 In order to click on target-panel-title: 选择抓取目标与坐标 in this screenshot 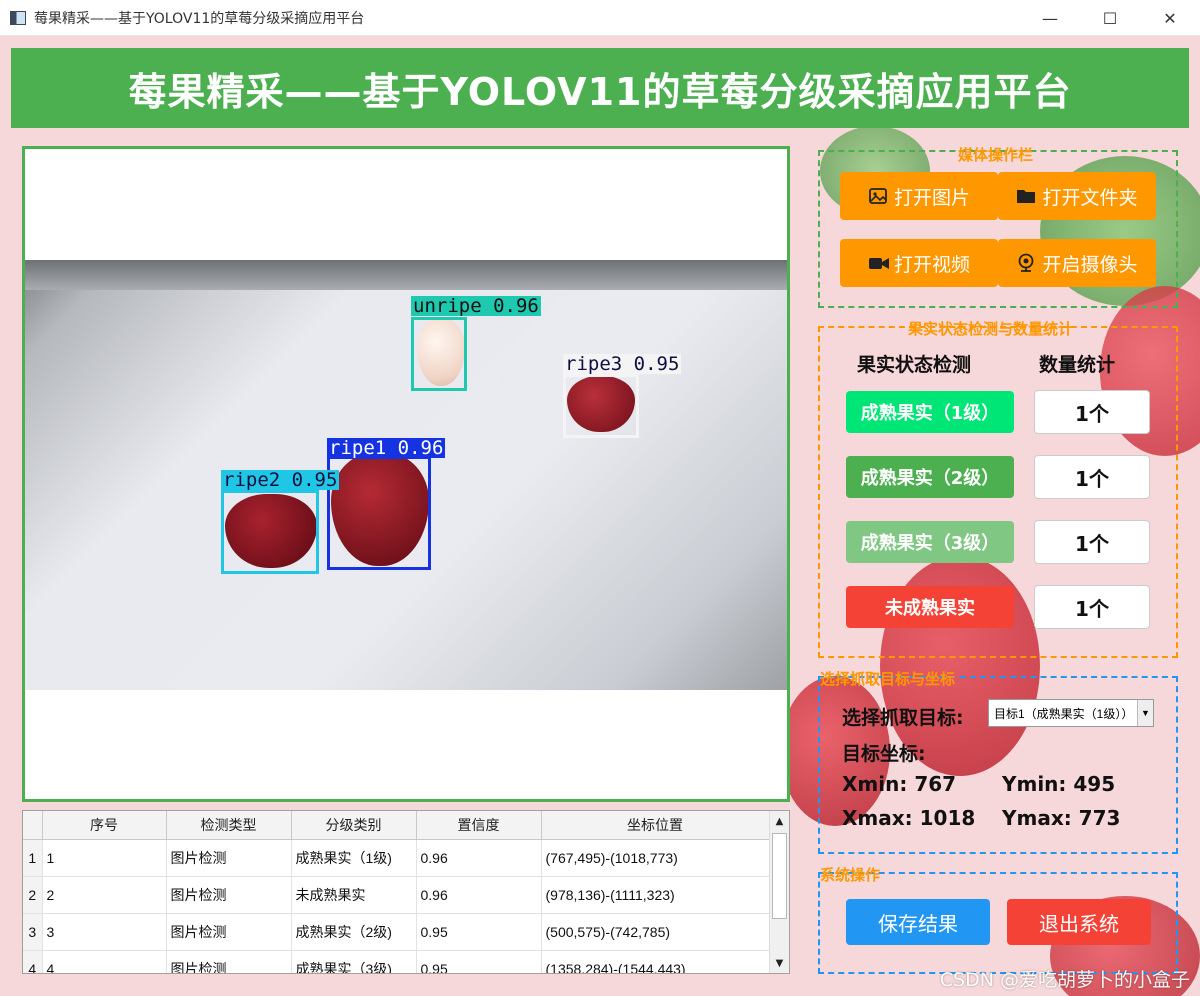, I will do `click(888, 679)`.